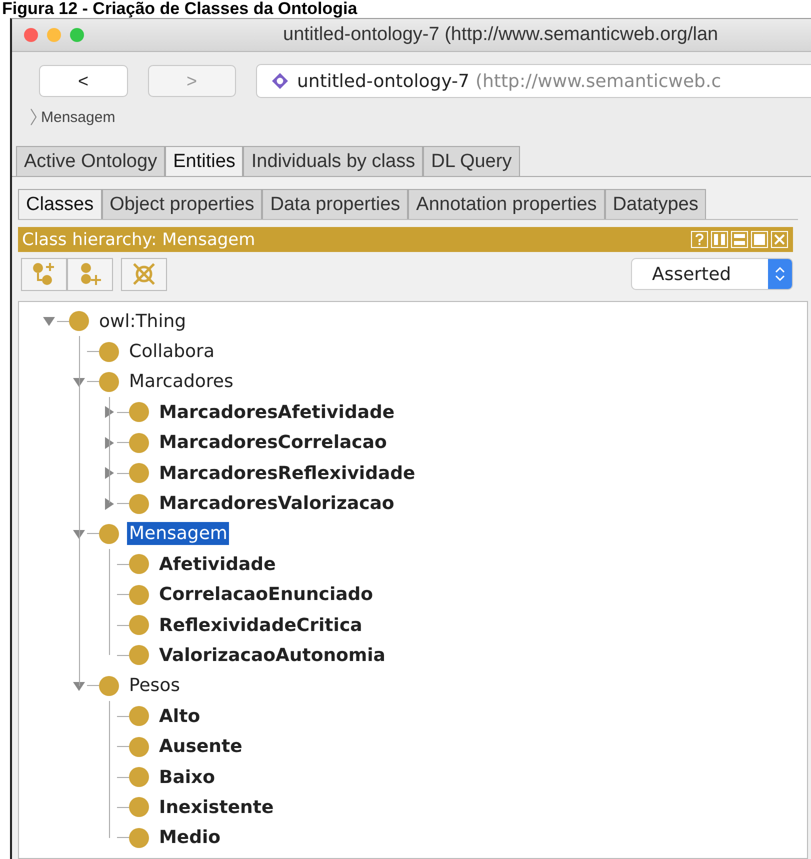  Describe the element at coordinates (759, 239) in the screenshot. I see `maximize-icon` at that location.